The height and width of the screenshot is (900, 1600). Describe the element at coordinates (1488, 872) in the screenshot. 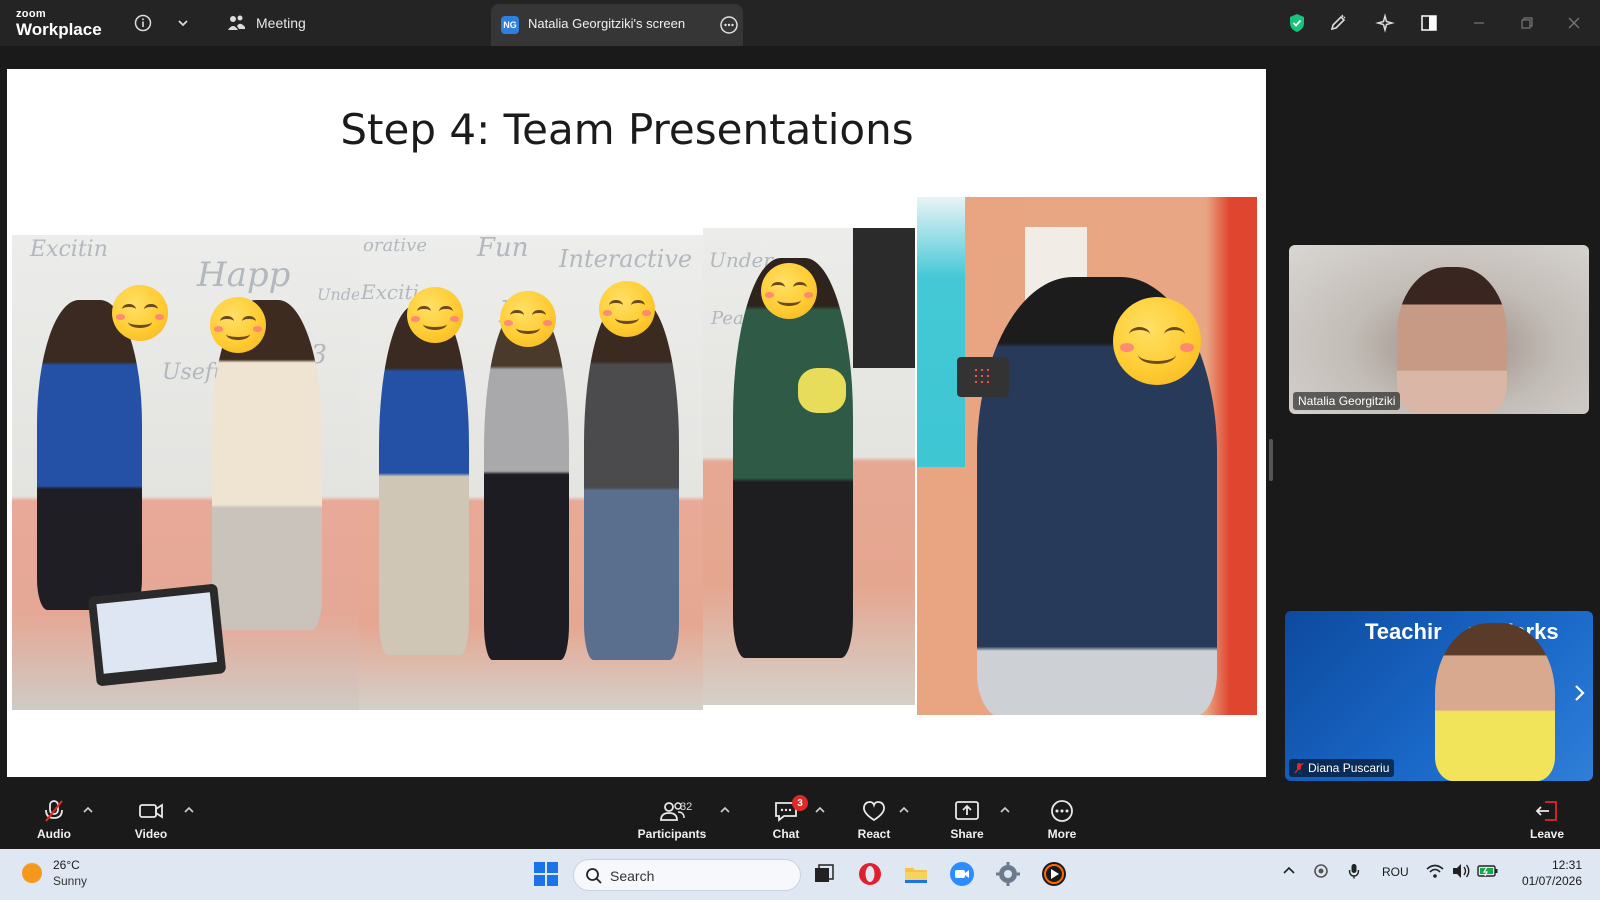

I see `battery-charging-icon` at that location.